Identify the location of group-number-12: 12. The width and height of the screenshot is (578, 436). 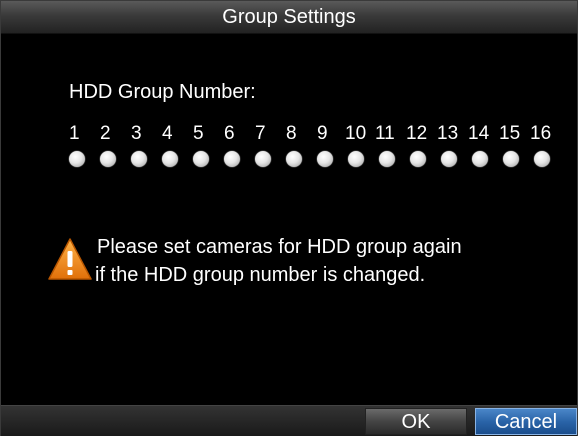
(417, 133).